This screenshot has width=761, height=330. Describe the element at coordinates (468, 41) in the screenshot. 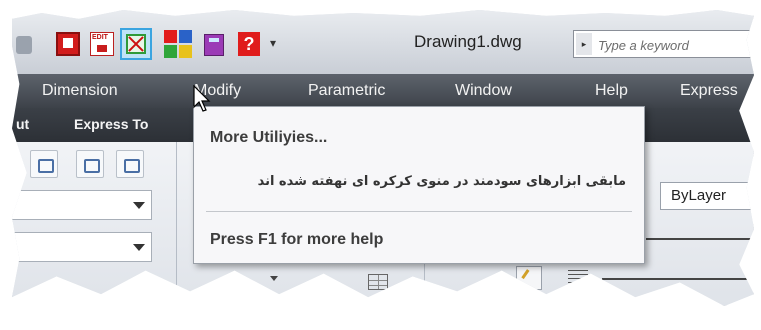

I see `document-title: Drawing1.dwg` at that location.